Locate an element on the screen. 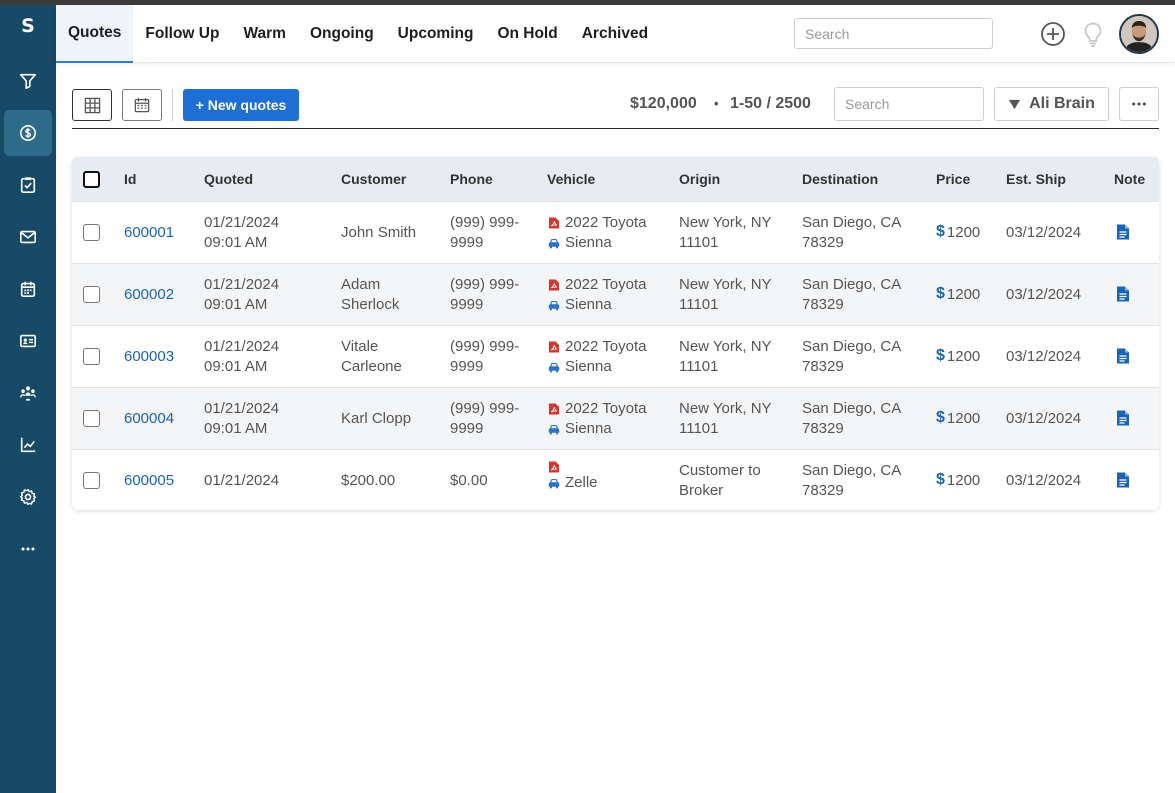  more-options-button is located at coordinates (1139, 104).